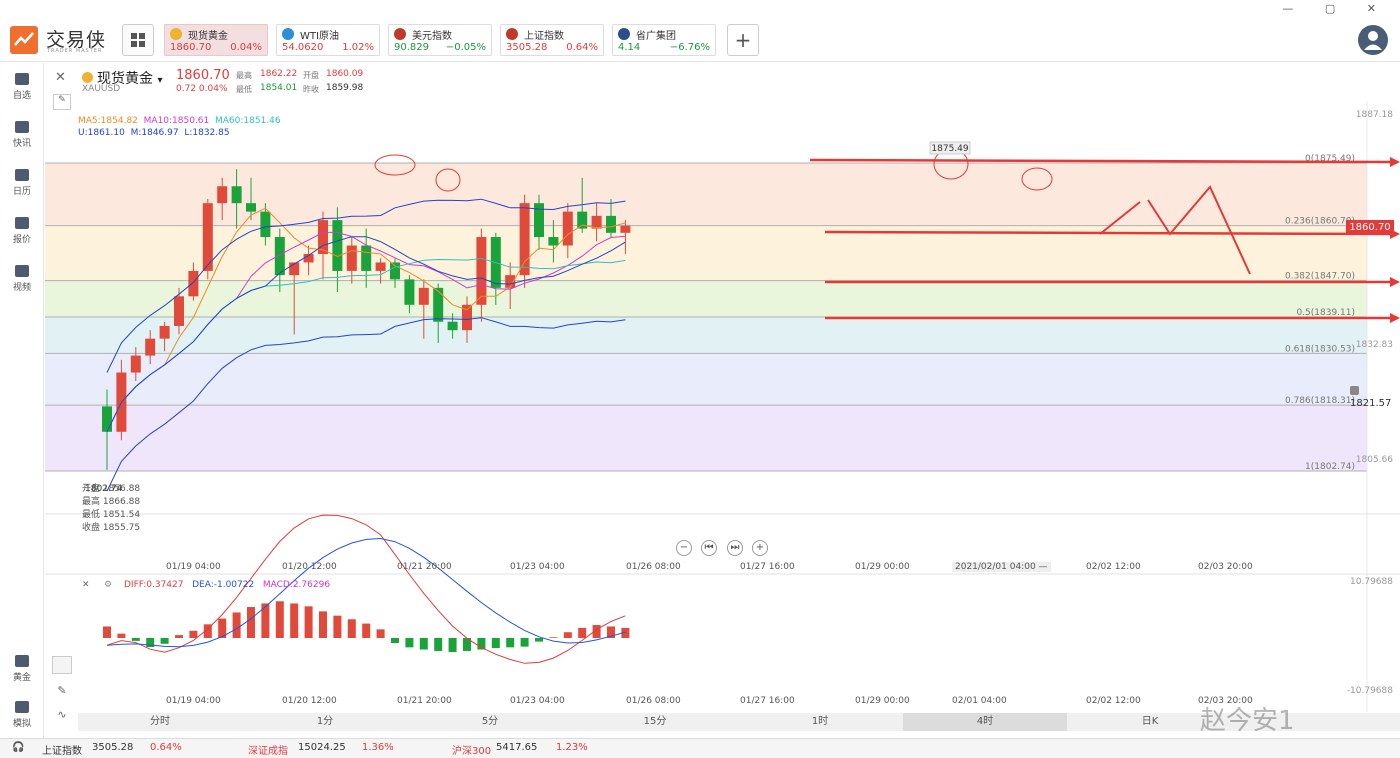  What do you see at coordinates (191, 47) in the screenshot?
I see `ticker-price: 1860.70` at bounding box center [191, 47].